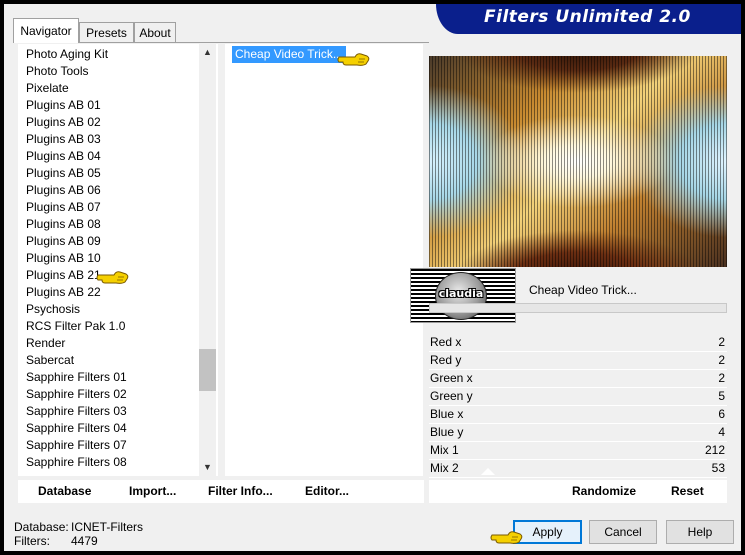 Image resolution: width=745 pixels, height=555 pixels. I want to click on tab-about: About, so click(155, 32).